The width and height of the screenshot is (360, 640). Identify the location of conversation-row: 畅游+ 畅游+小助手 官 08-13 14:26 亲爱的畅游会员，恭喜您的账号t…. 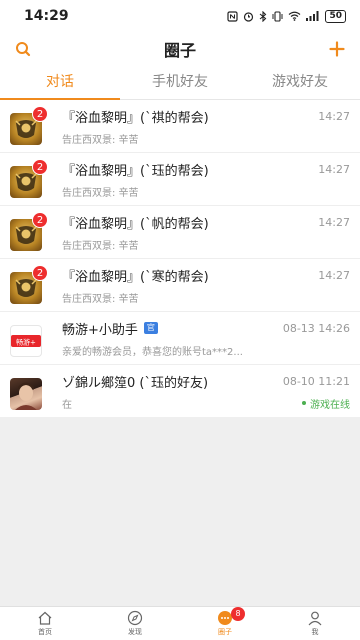
(180, 338).